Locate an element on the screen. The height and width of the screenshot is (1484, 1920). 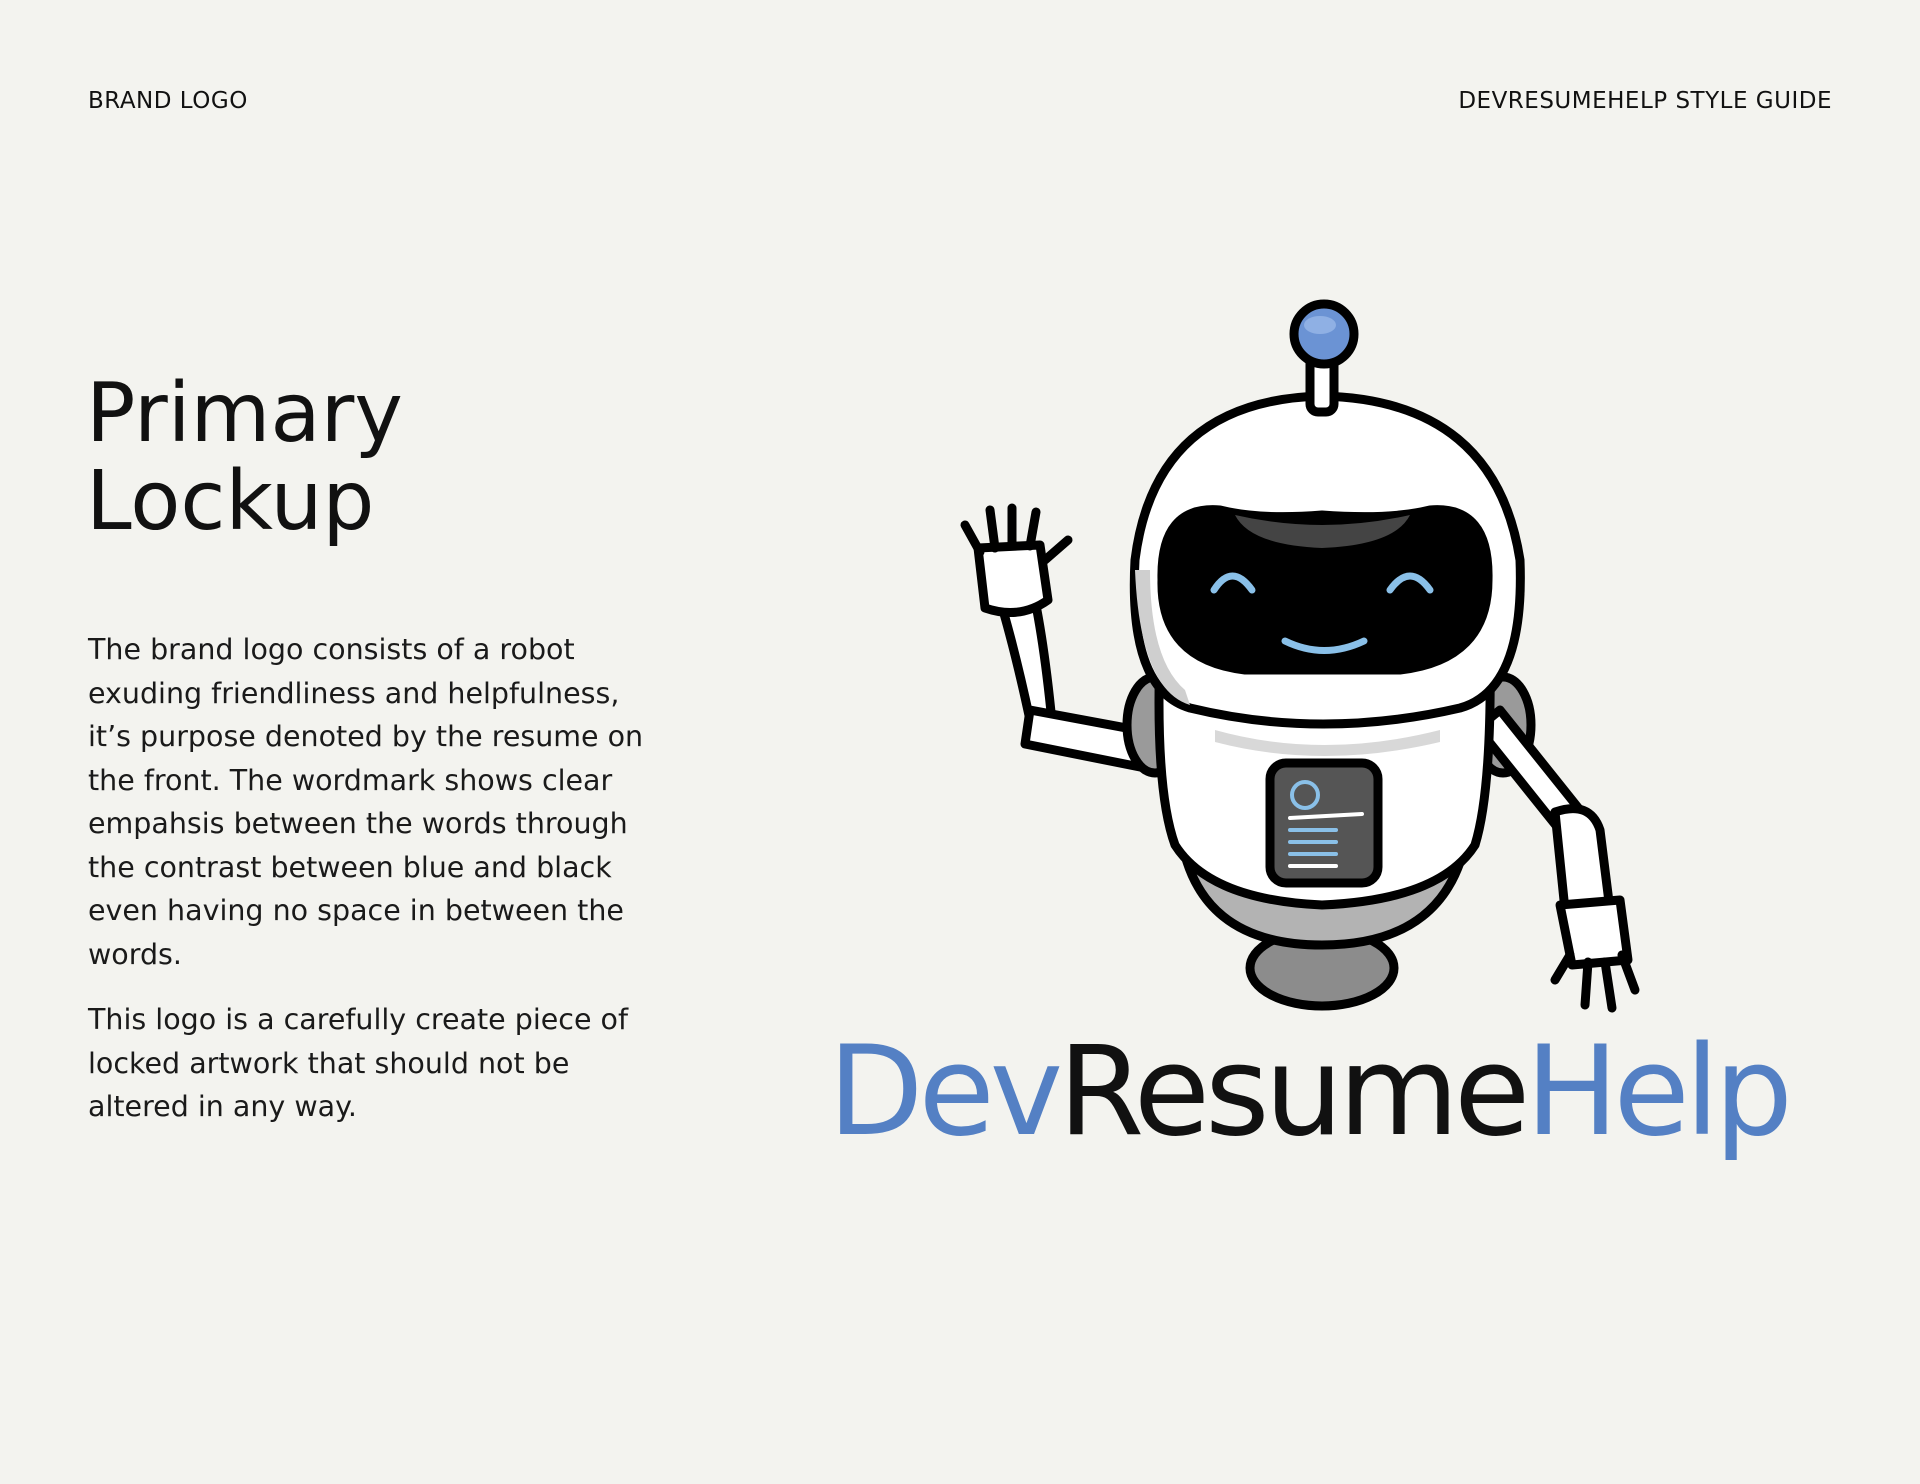
wordmark: DevResumeHelp is located at coordinates (1310, 1092).